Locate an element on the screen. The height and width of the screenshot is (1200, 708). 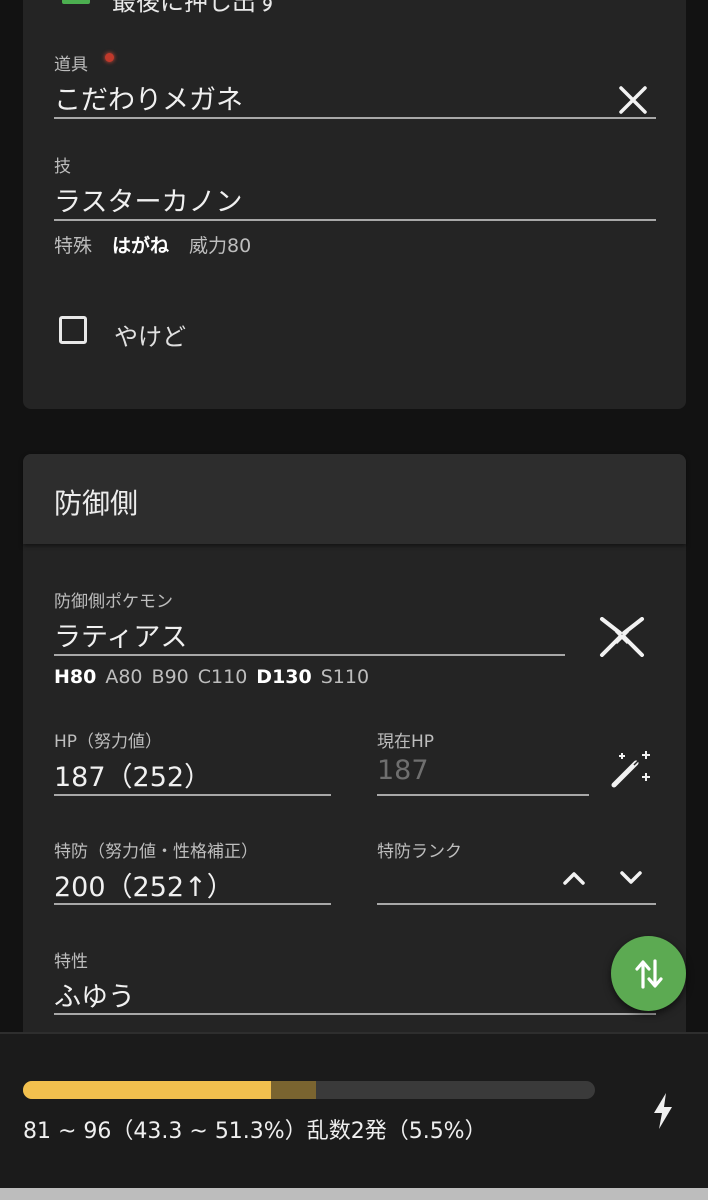
move-category: 特殊 is located at coordinates (73, 246).